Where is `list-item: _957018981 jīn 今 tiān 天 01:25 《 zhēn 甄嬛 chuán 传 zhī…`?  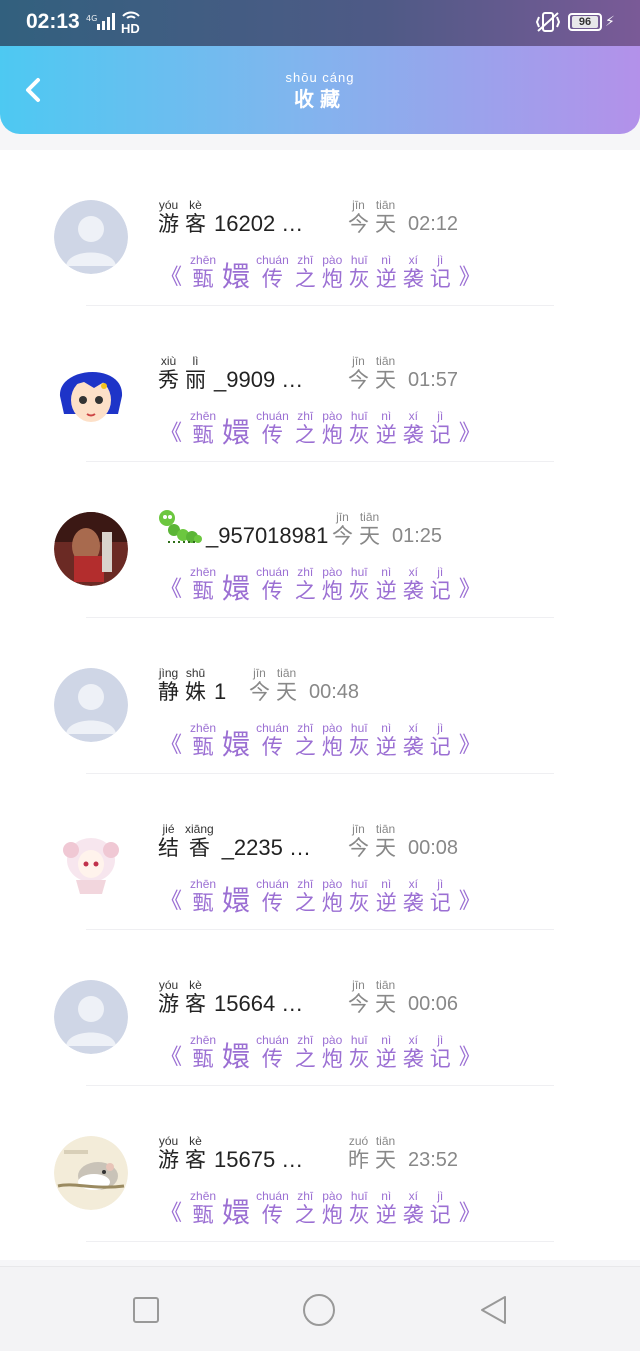
list-item: _957018981 jīn 今 tiān 天 01:25 《 zhēn 甄嬛 chuán 传 zhī… is located at coordinates (320, 540).